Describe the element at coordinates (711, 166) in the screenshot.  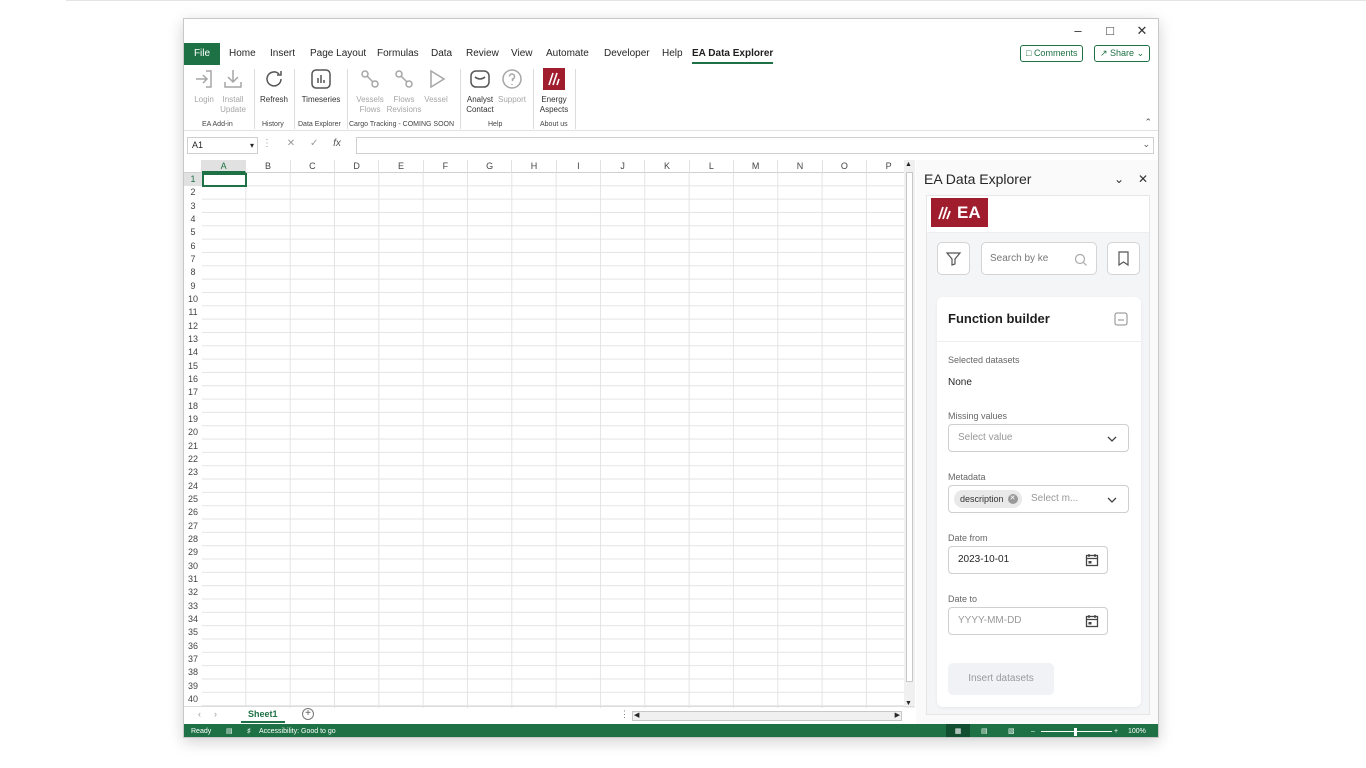
I see `column-header: L` at that location.